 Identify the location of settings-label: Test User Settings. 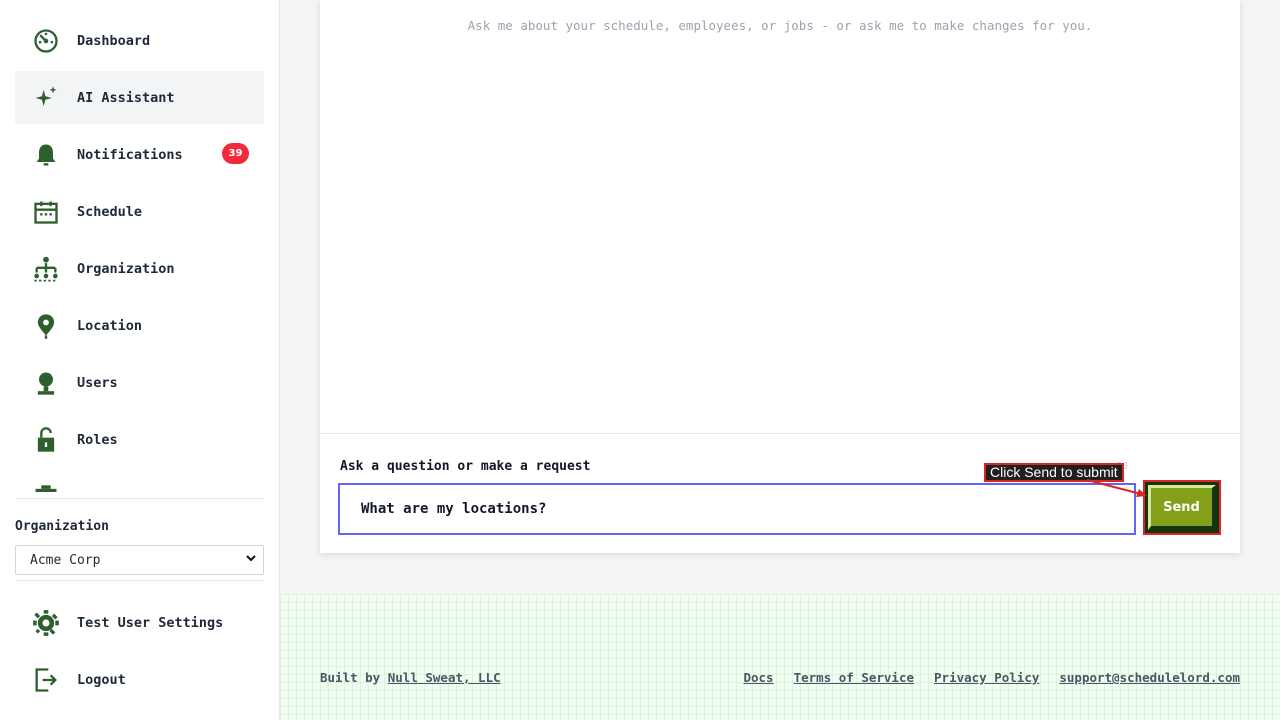
(150, 622).